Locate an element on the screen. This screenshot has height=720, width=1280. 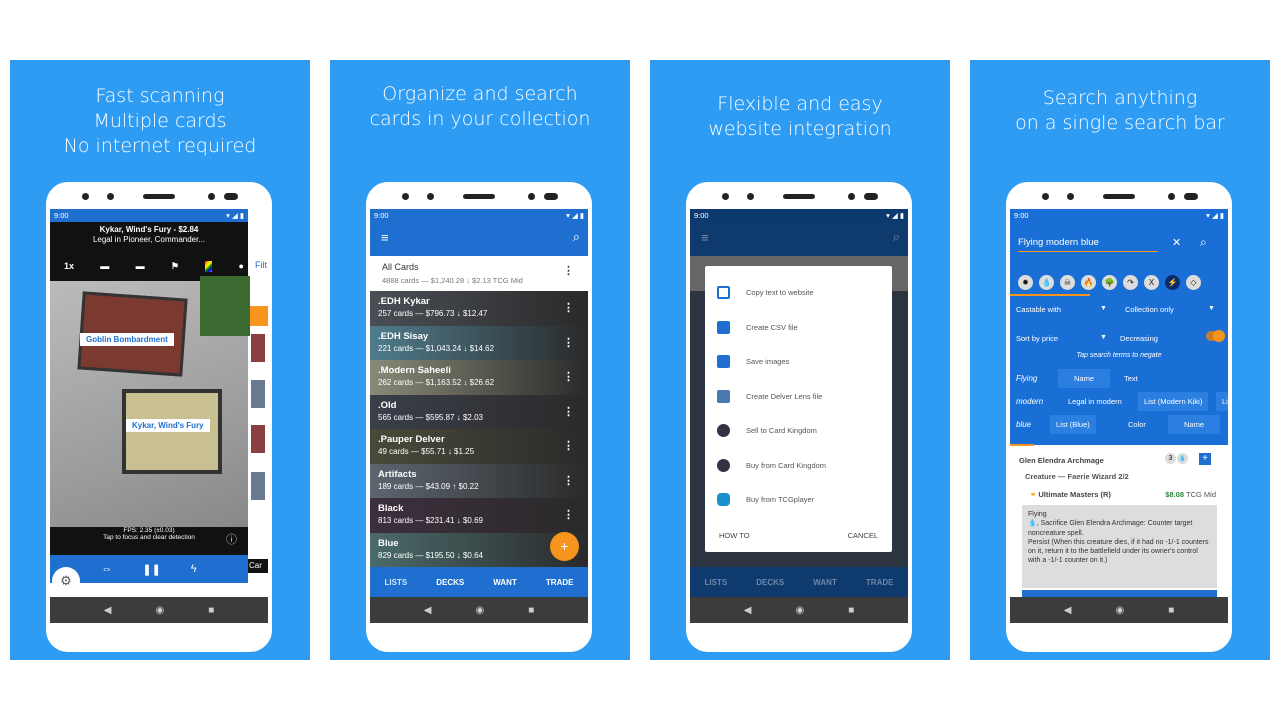
tab-want: WANT is located at coordinates (505, 582).